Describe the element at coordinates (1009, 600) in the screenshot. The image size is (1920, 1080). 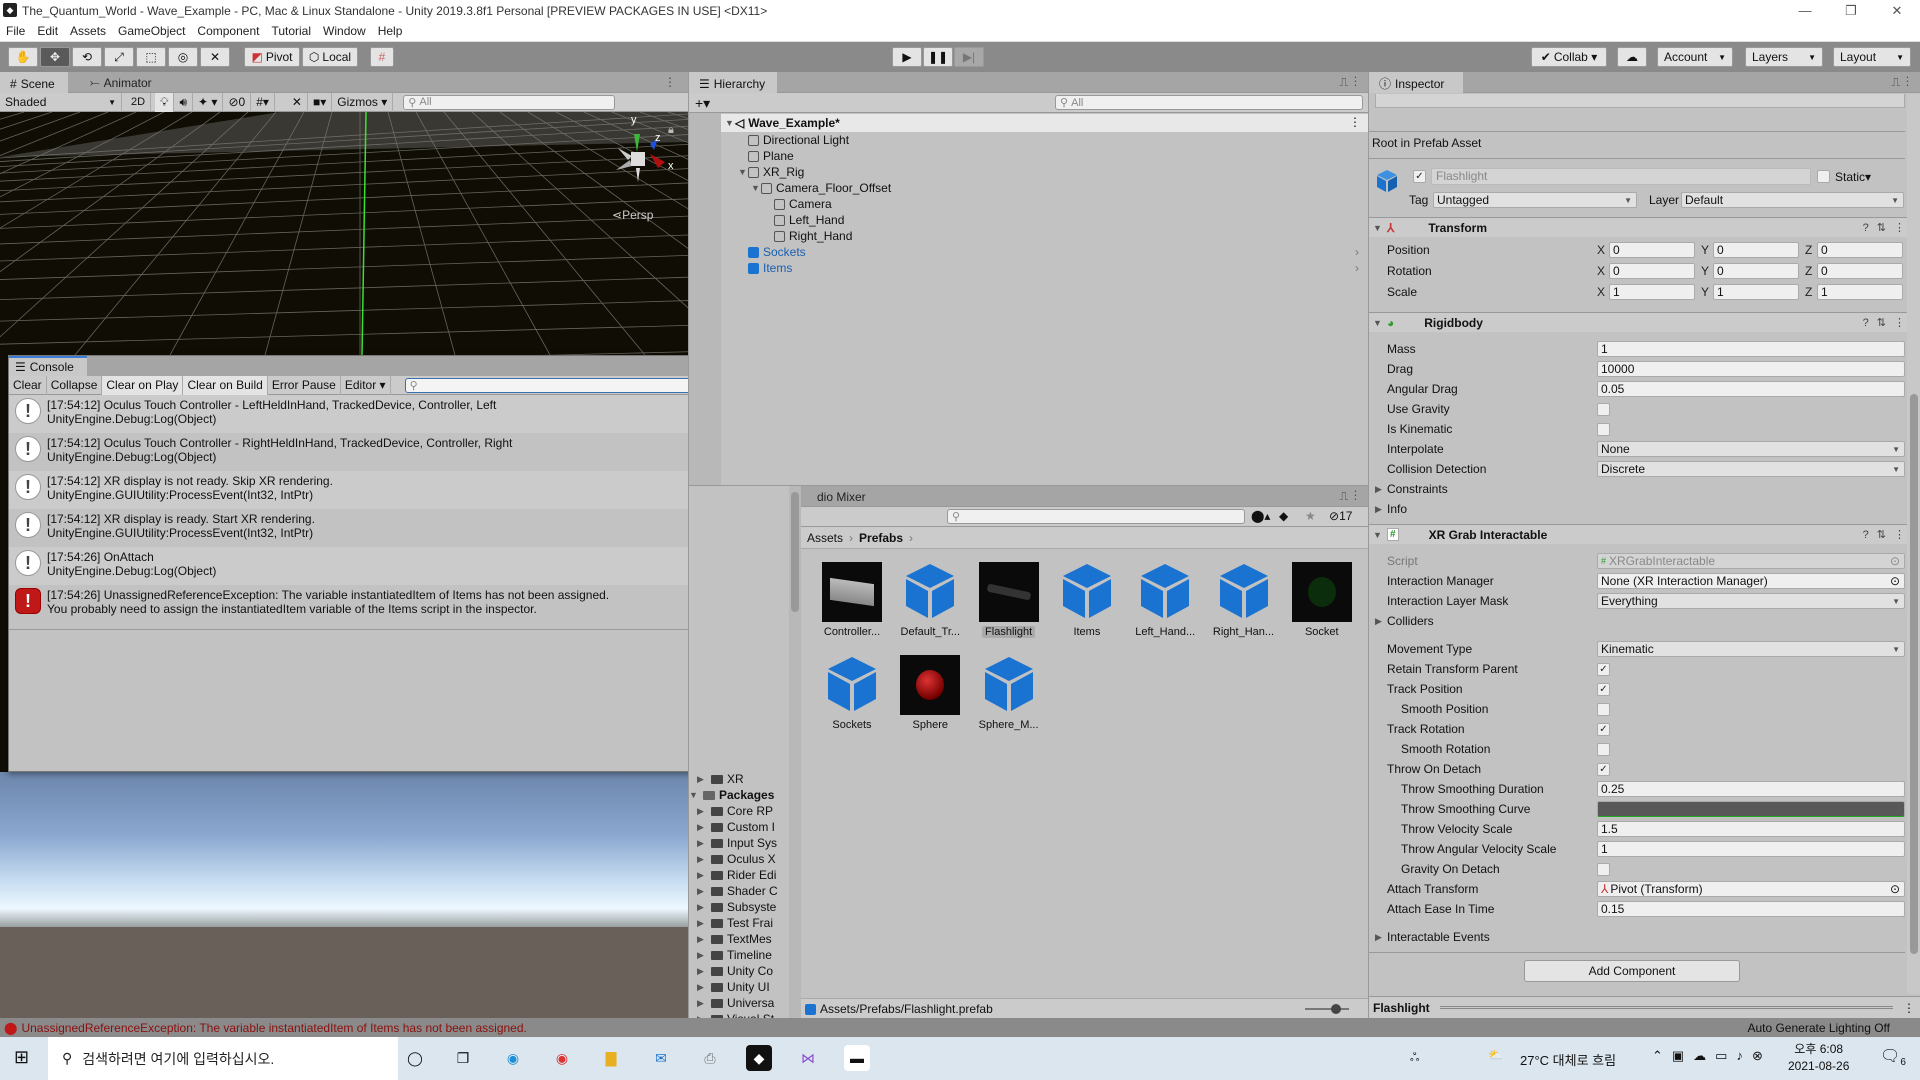
I see `asset-item: Flashlight` at that location.